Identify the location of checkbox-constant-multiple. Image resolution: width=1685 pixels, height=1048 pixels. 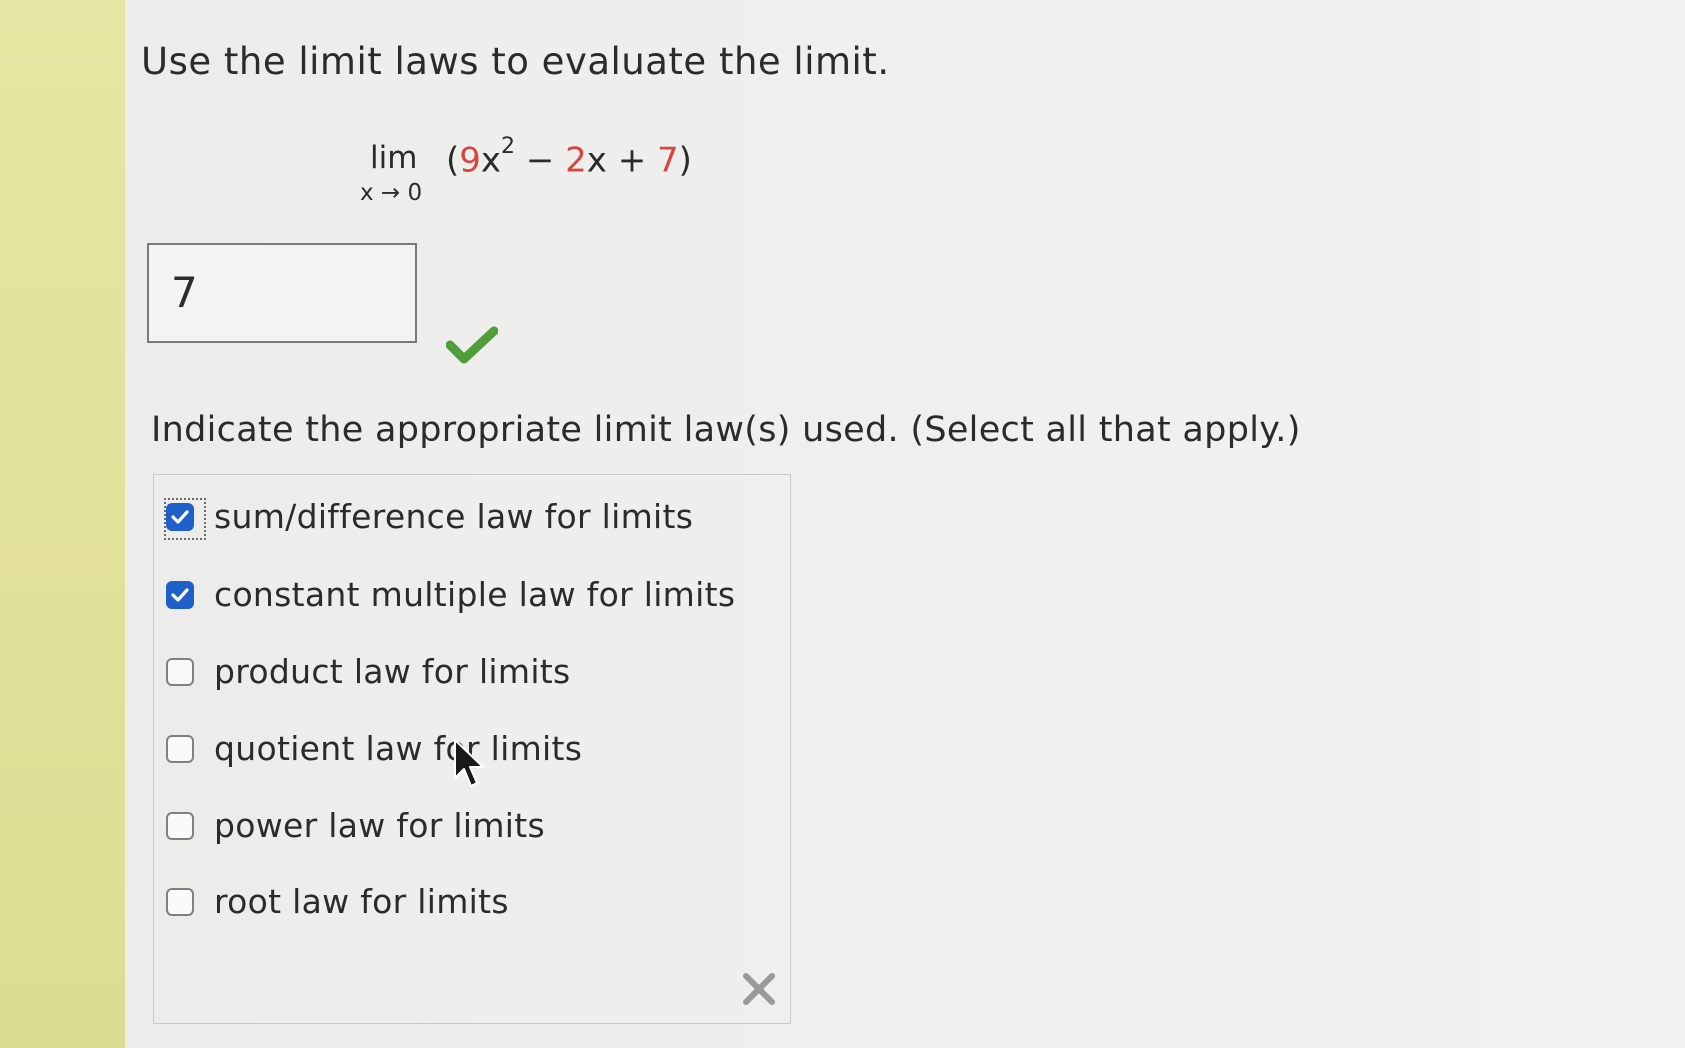
(180, 594).